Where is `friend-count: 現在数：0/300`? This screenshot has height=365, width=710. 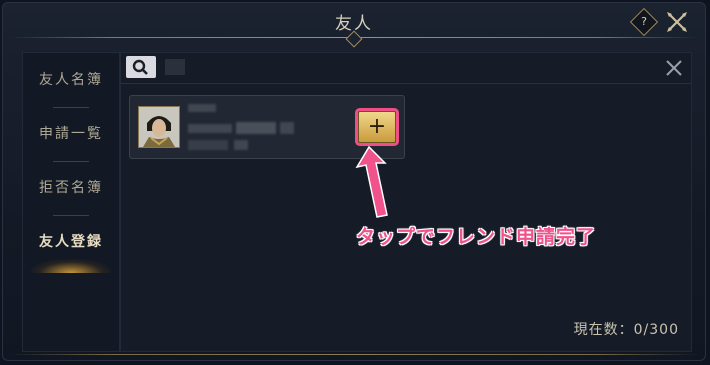
friend-count: 現在数：0/300 is located at coordinates (626, 329).